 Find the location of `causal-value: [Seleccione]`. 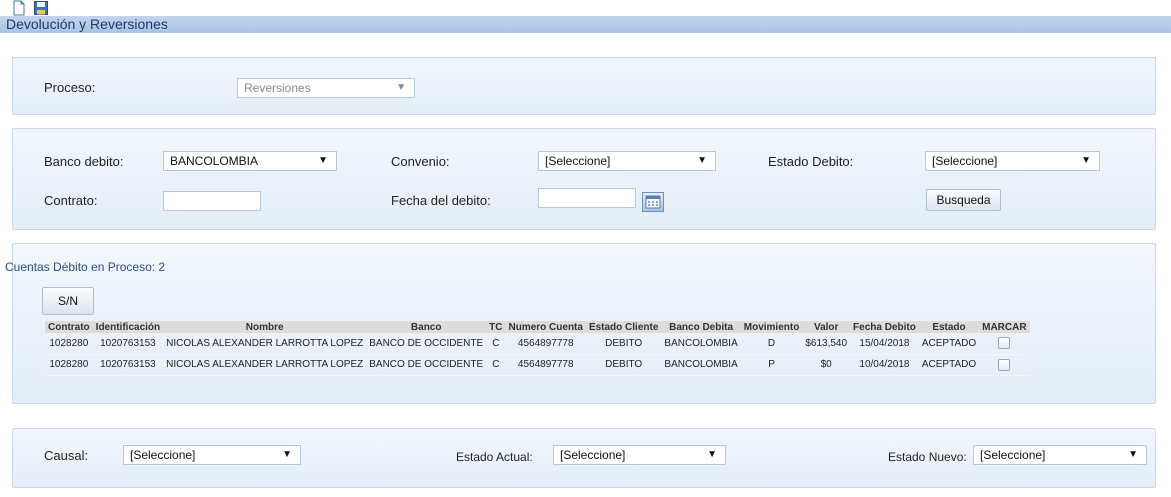

causal-value: [Seleccione] is located at coordinates (163, 455).